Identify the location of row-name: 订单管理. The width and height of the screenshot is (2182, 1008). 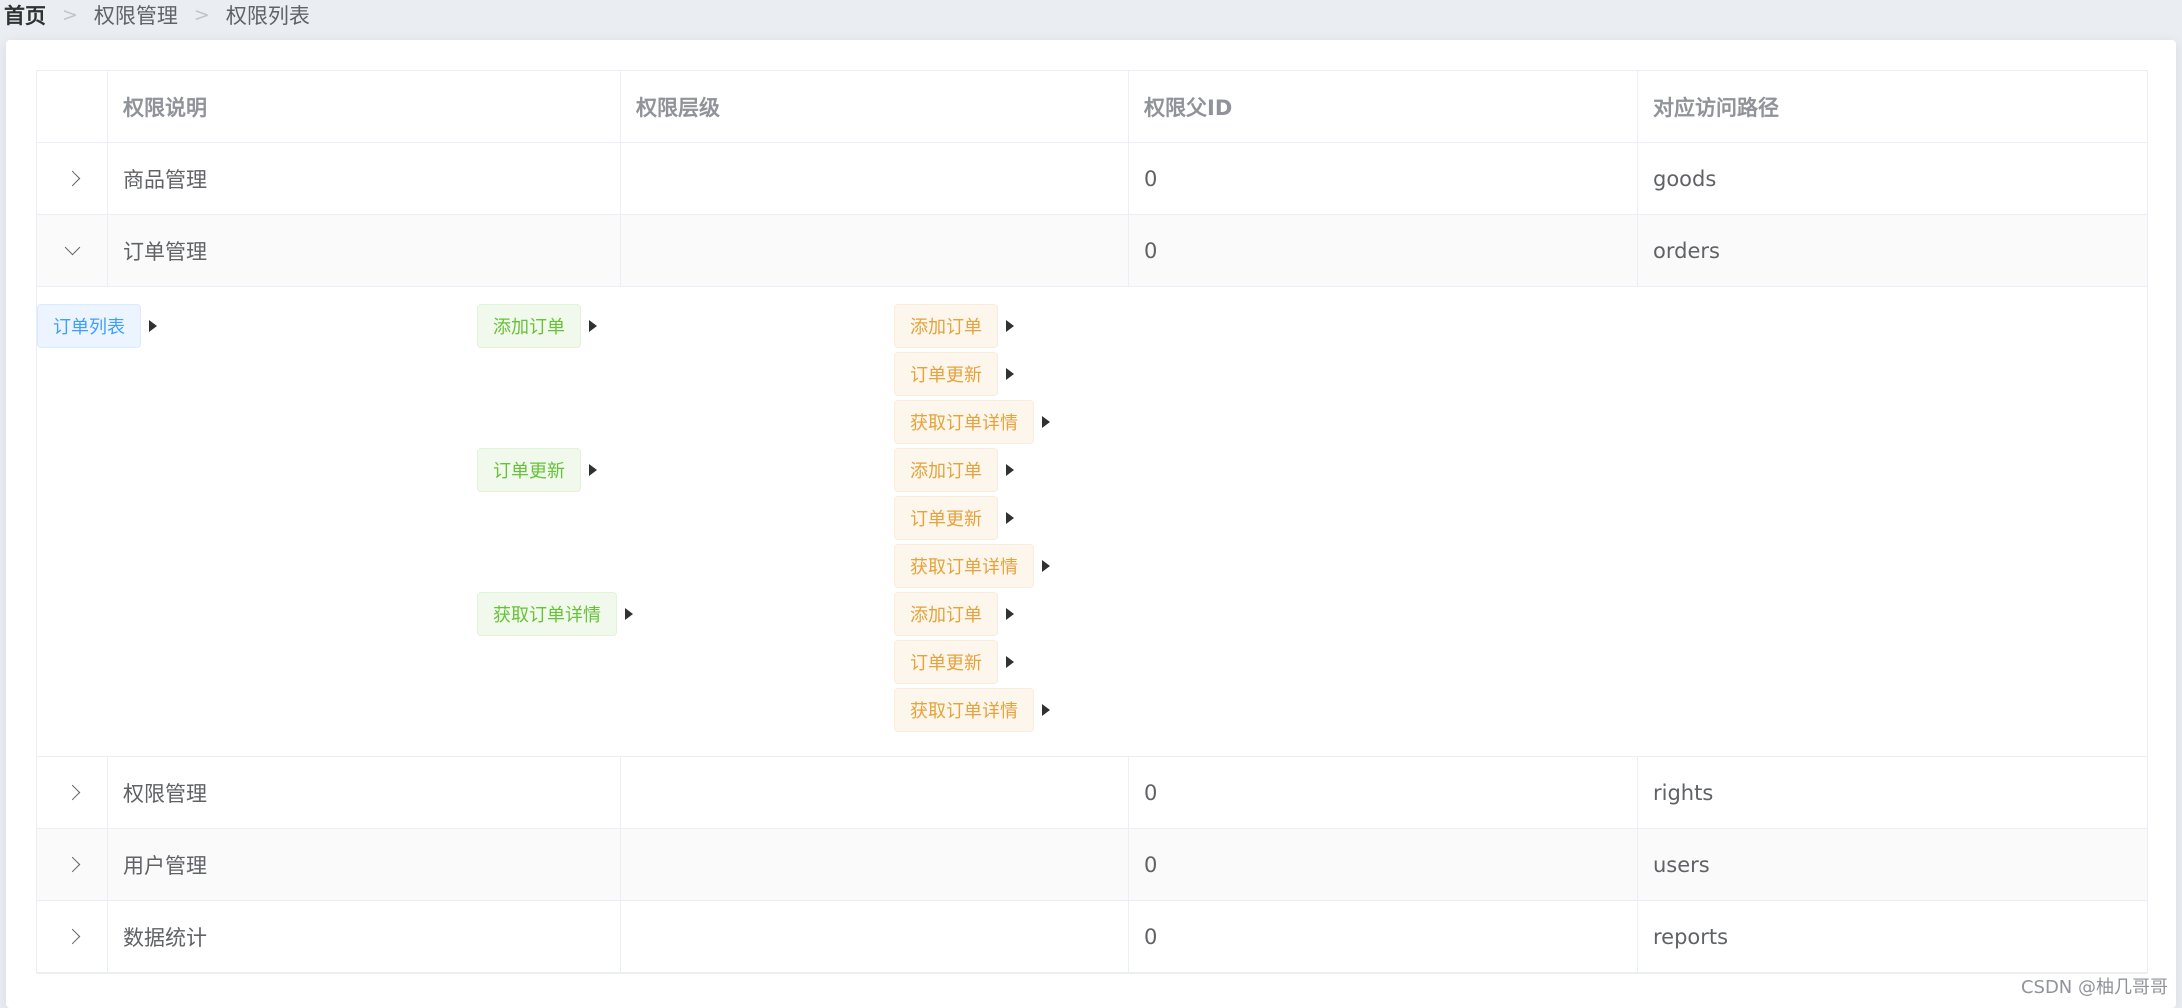
(364, 250).